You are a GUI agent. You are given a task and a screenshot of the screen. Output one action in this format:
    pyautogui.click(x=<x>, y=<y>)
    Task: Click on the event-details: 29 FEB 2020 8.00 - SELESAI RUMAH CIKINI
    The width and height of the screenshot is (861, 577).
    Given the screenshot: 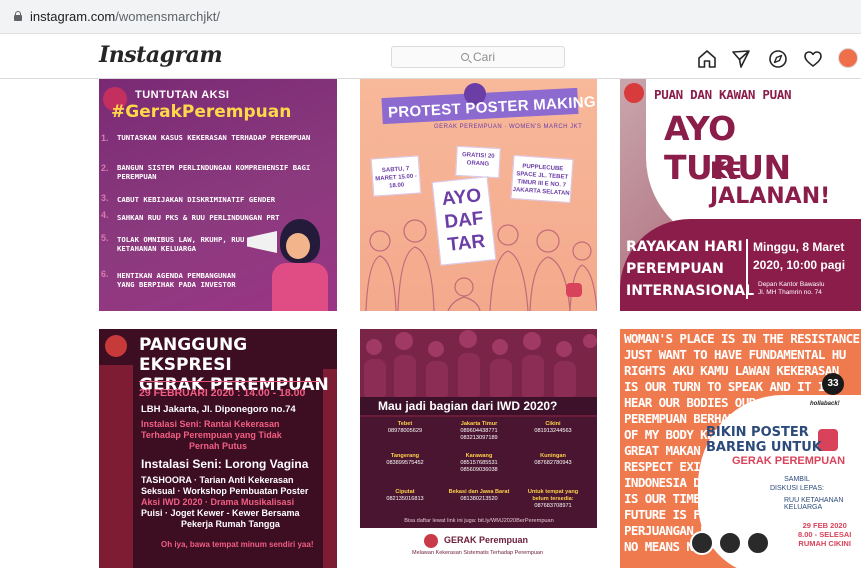 What is the action you would take?
    pyautogui.click(x=824, y=534)
    